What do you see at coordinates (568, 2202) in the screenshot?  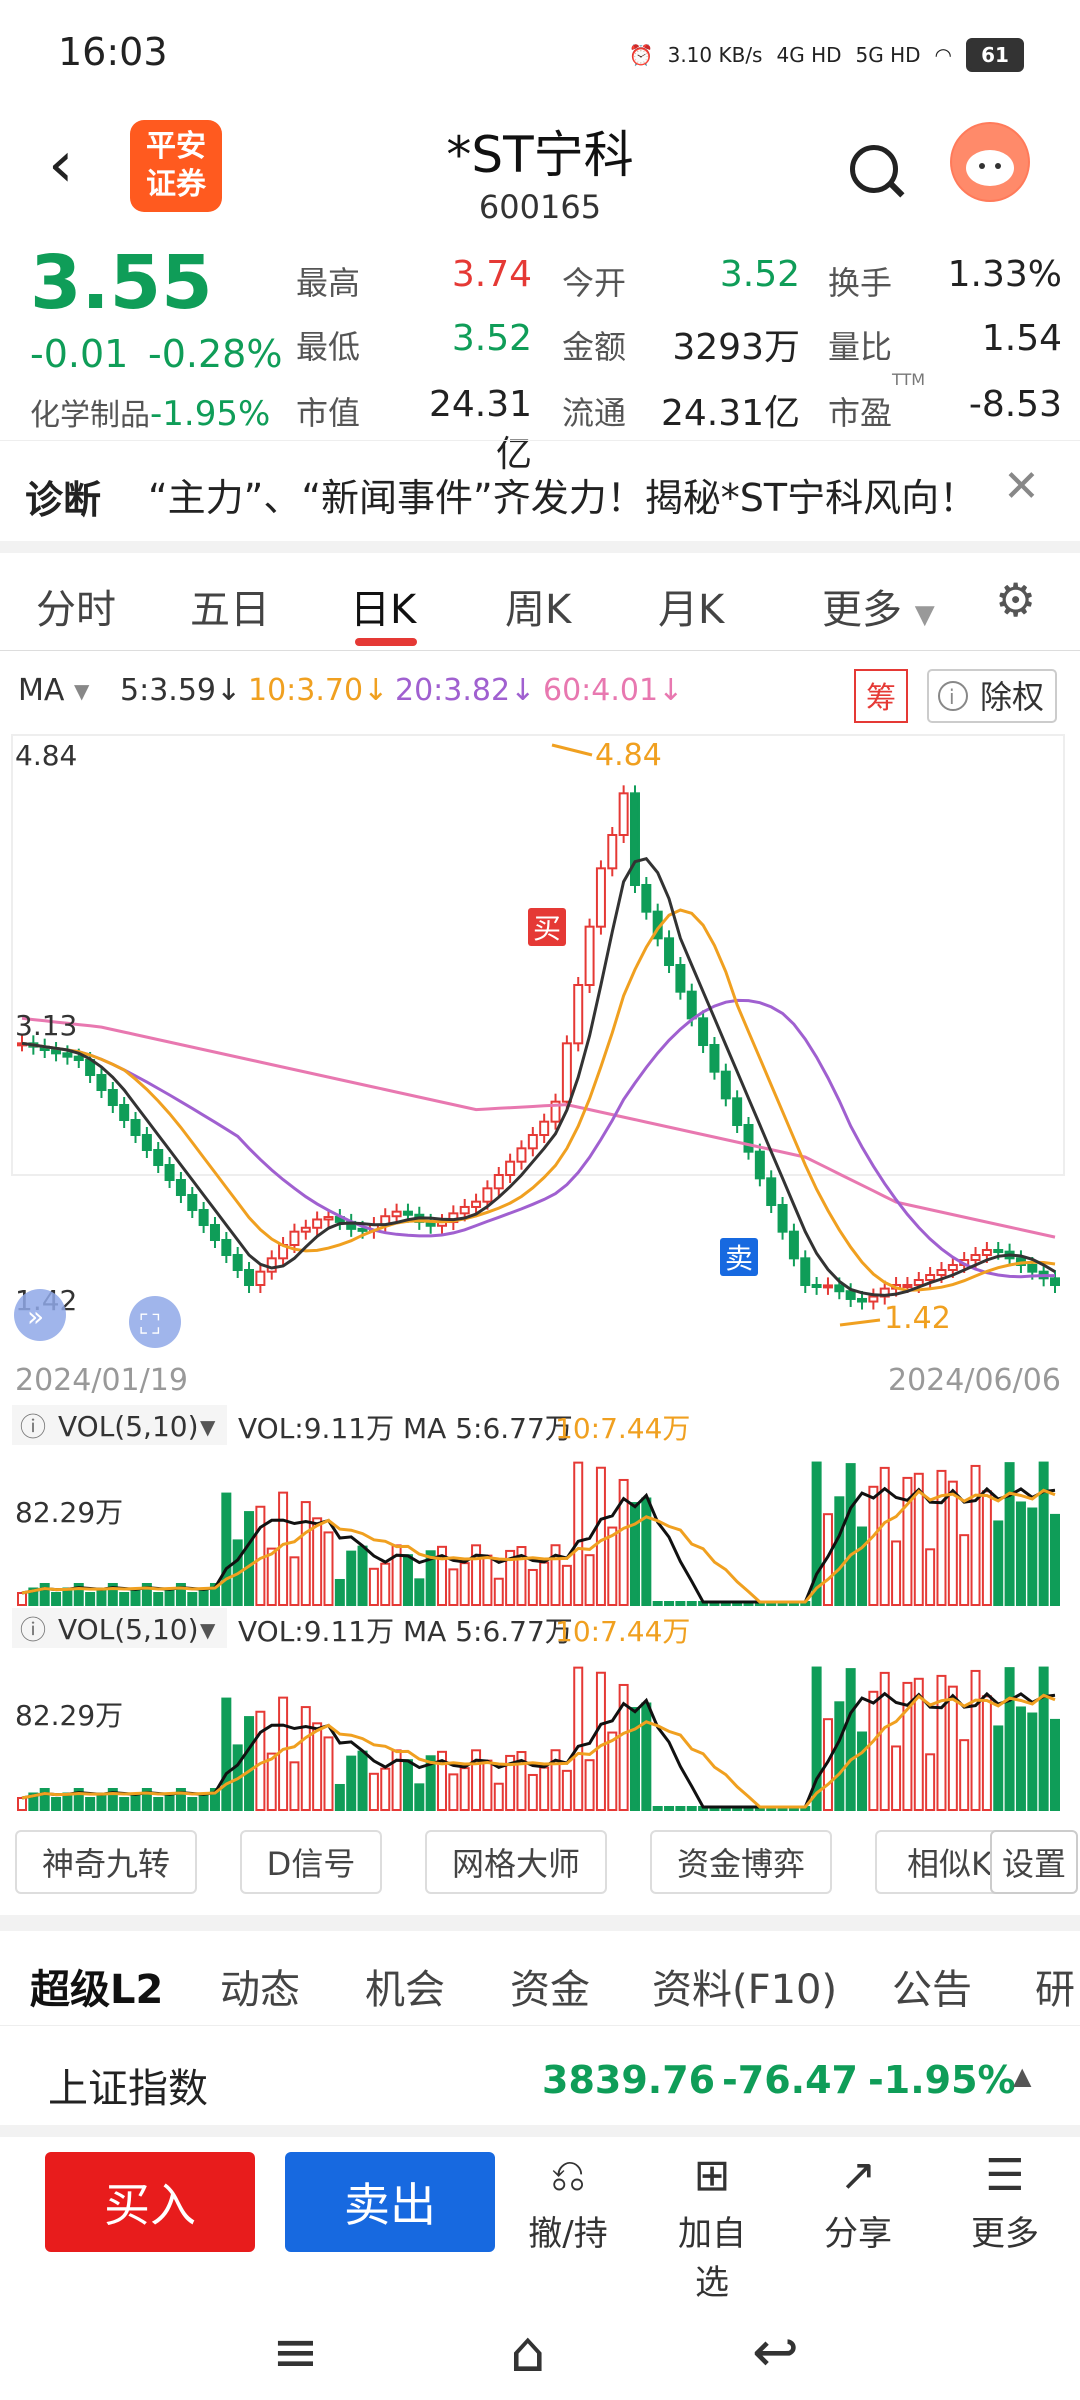 I see `cancel-hold-button: ⎌ 撤/持` at bounding box center [568, 2202].